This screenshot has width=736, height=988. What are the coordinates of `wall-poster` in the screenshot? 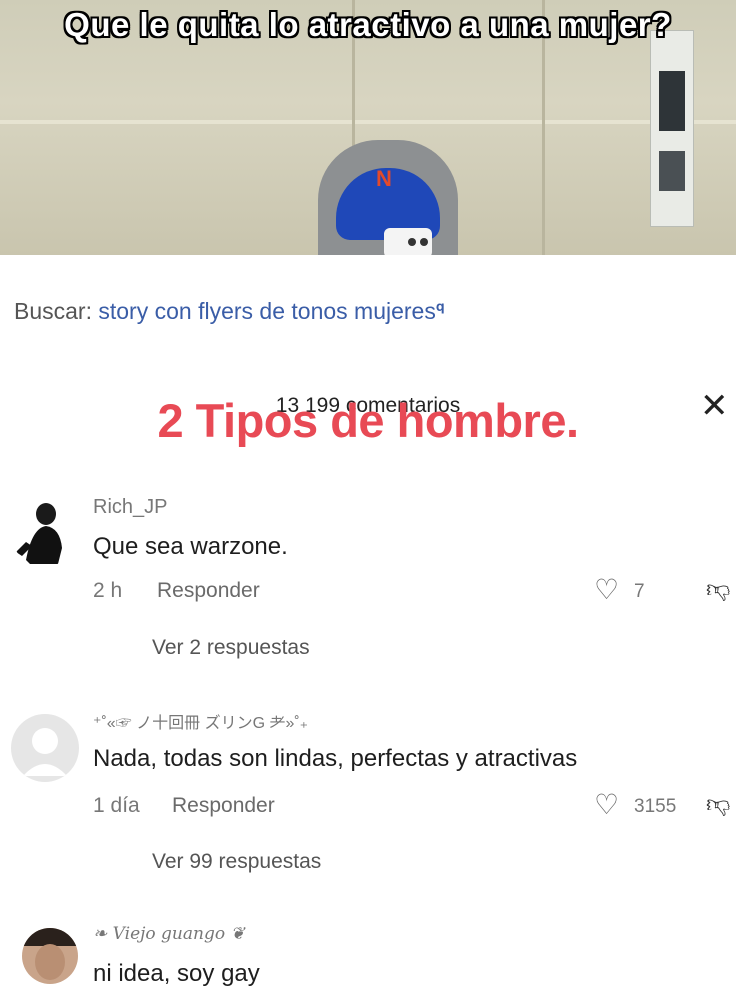 It's located at (672, 128).